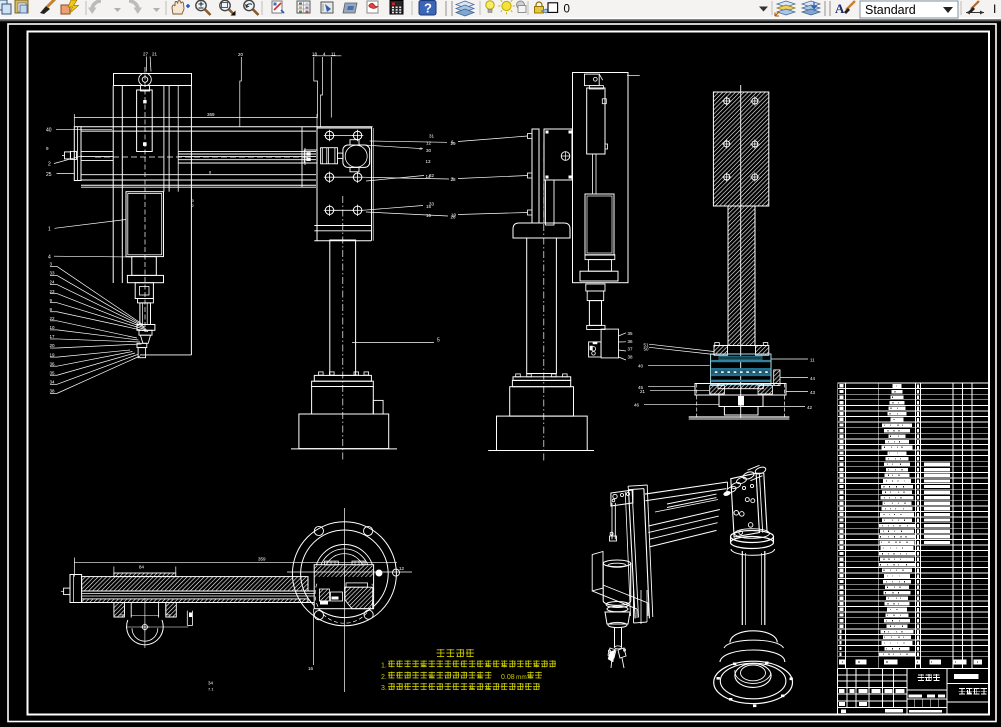 Image resolution: width=1001 pixels, height=727 pixels. Describe the element at coordinates (438, 341) in the screenshot. I see `svg-text: 5` at that location.